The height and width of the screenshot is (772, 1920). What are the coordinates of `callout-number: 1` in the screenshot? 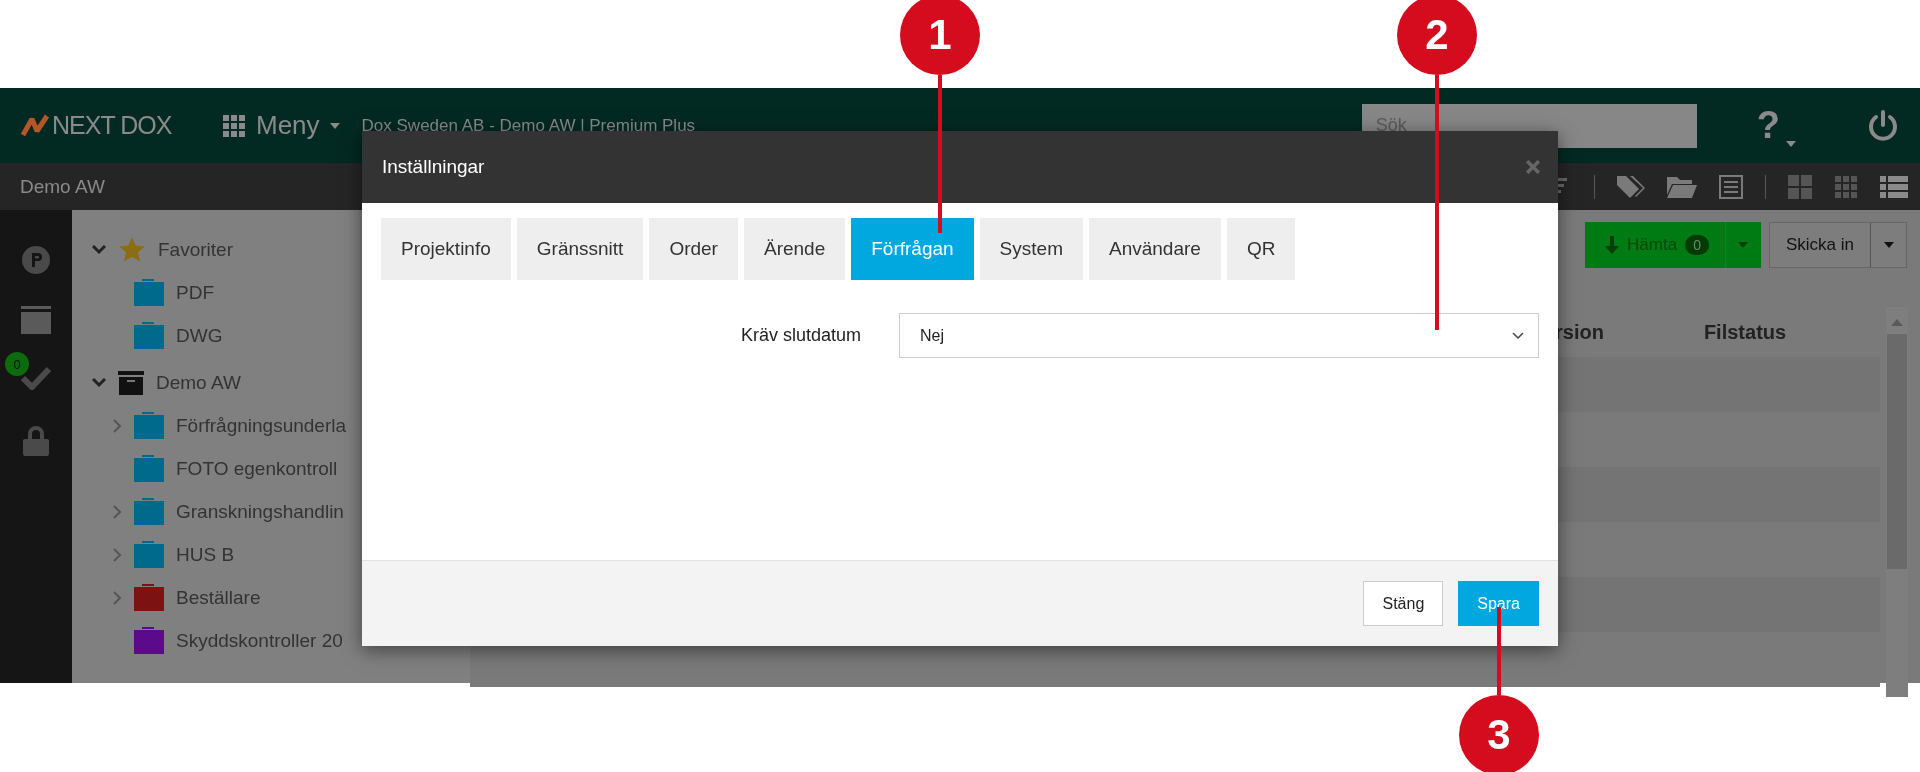 It's located at (940, 37).